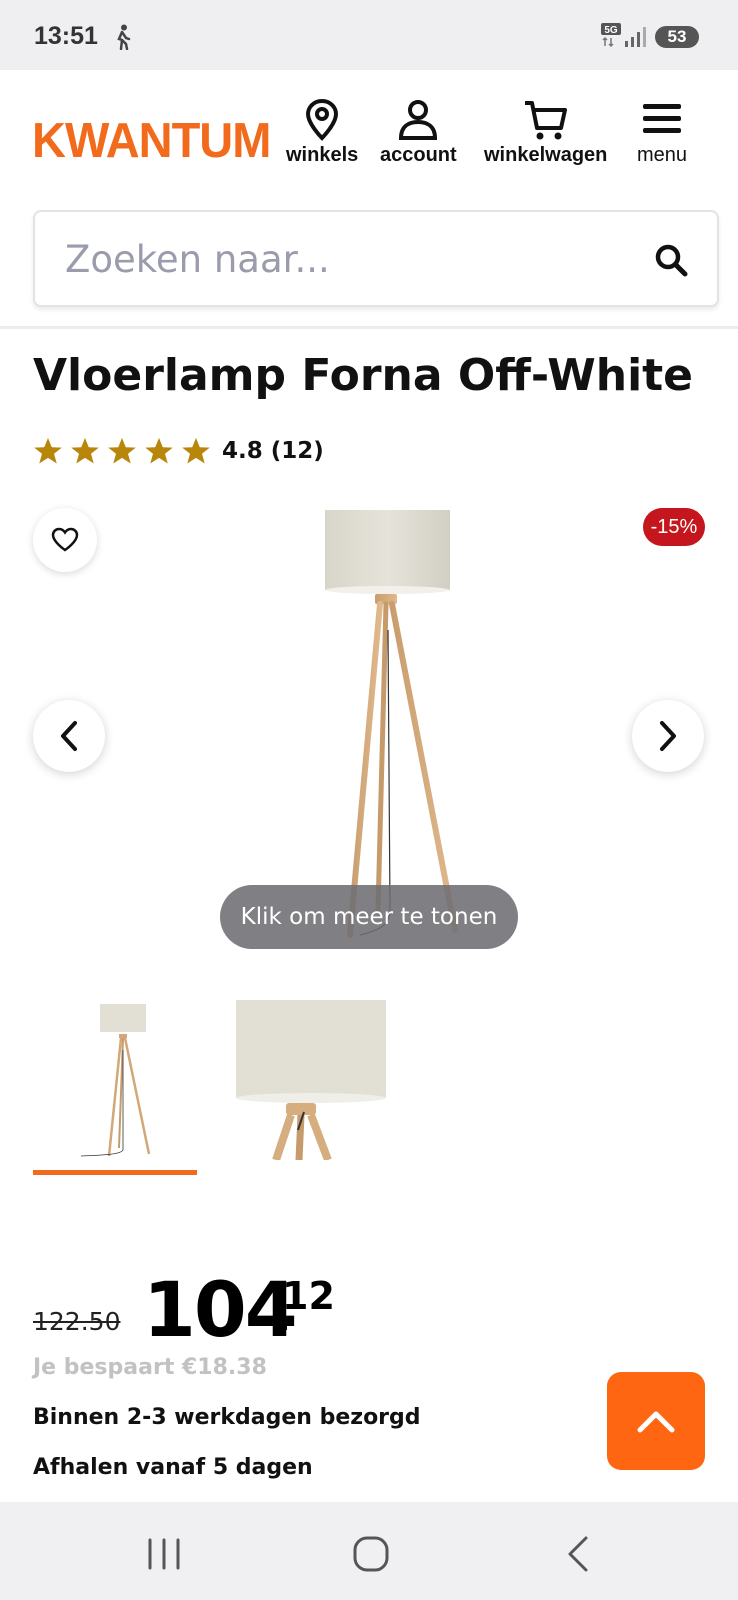 The image size is (738, 1600). I want to click on network-label: 5G, so click(611, 30).